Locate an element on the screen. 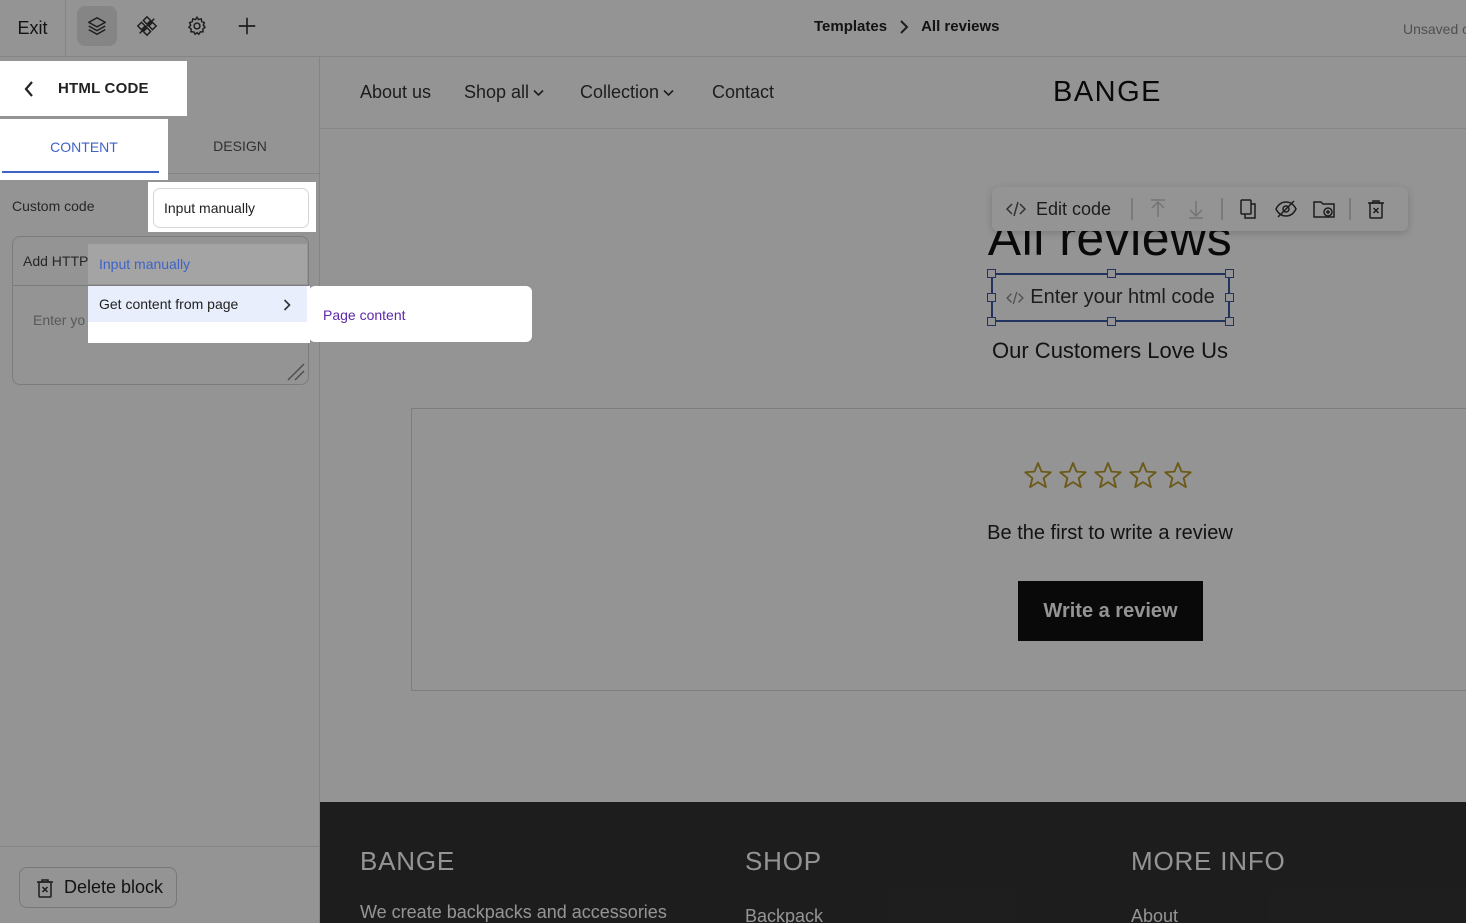  panel-header-inner: HTML CODE is located at coordinates (93, 88).